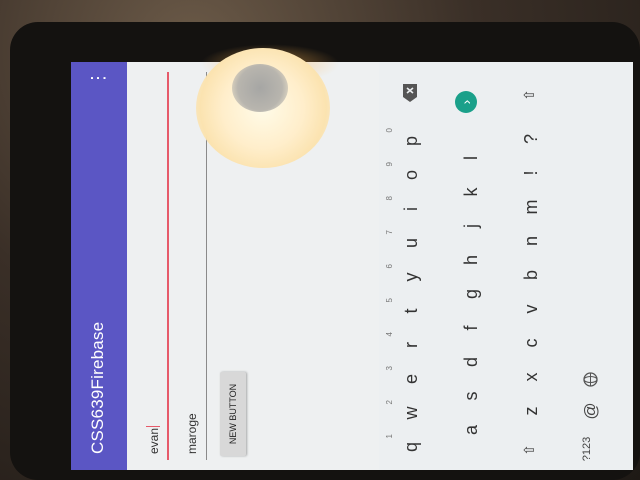 The image size is (640, 480). Describe the element at coordinates (407, 413) in the screenshot. I see `key-w: 2w` at that location.